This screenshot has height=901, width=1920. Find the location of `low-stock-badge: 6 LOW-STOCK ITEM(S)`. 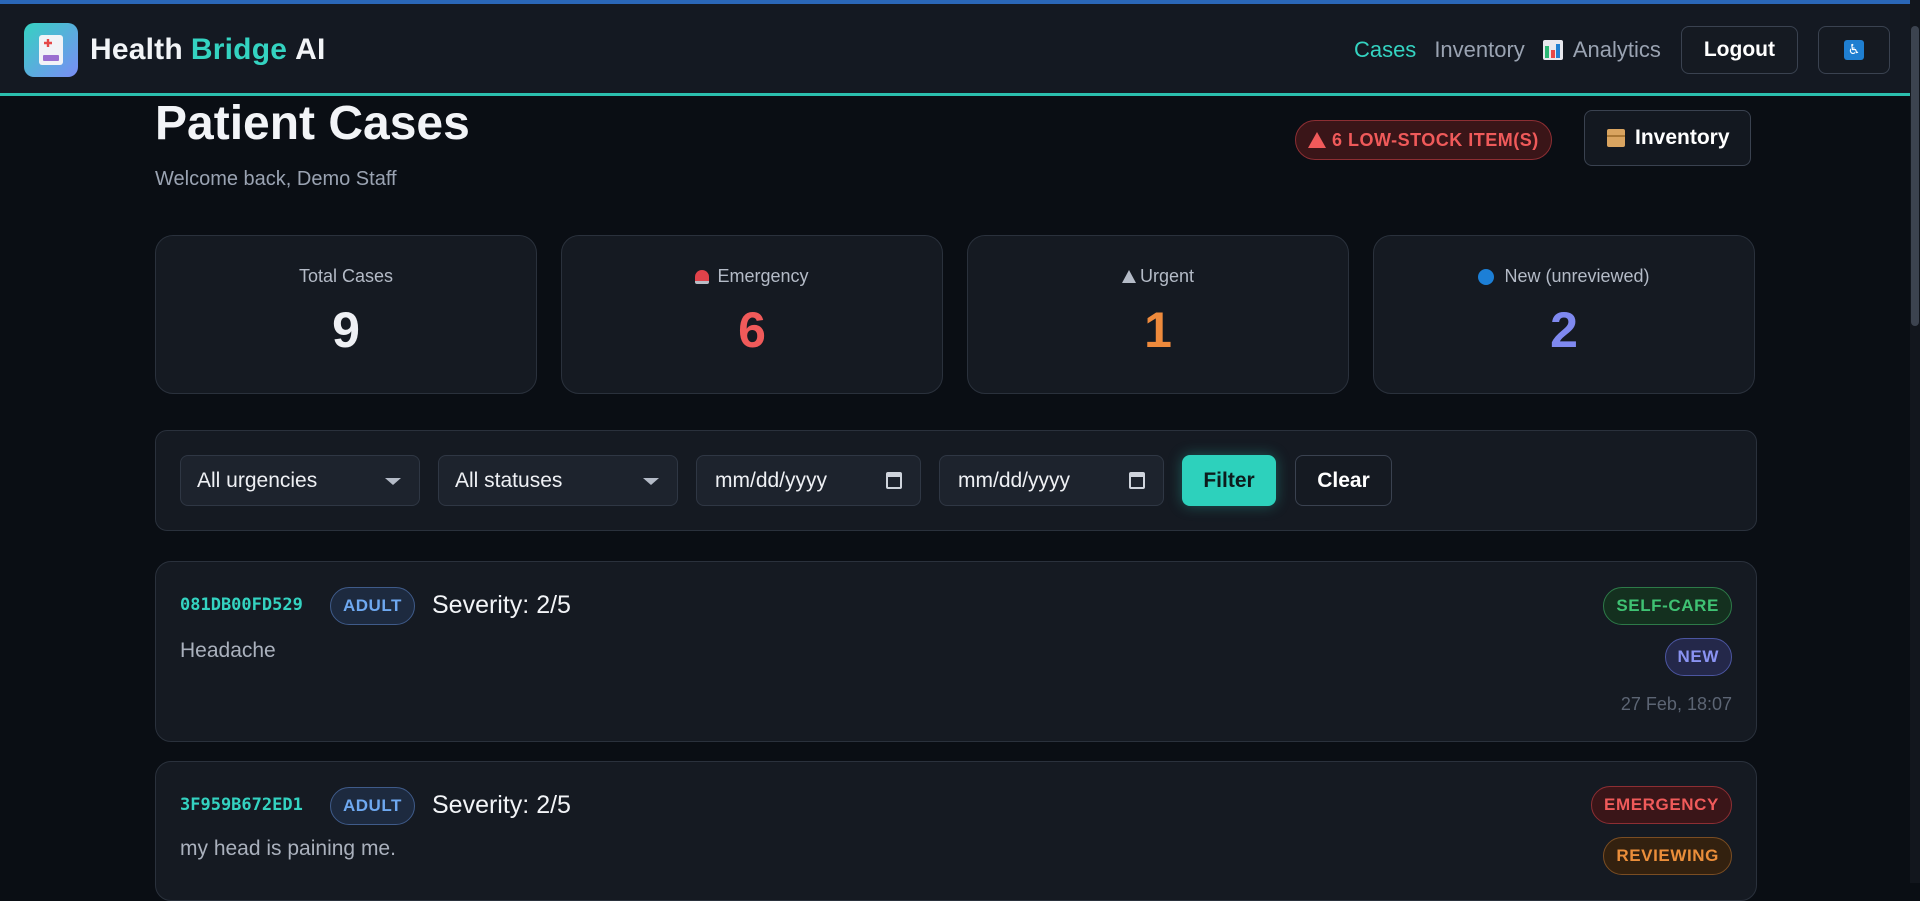

low-stock-badge: 6 LOW-STOCK ITEM(S) is located at coordinates (1423, 140).